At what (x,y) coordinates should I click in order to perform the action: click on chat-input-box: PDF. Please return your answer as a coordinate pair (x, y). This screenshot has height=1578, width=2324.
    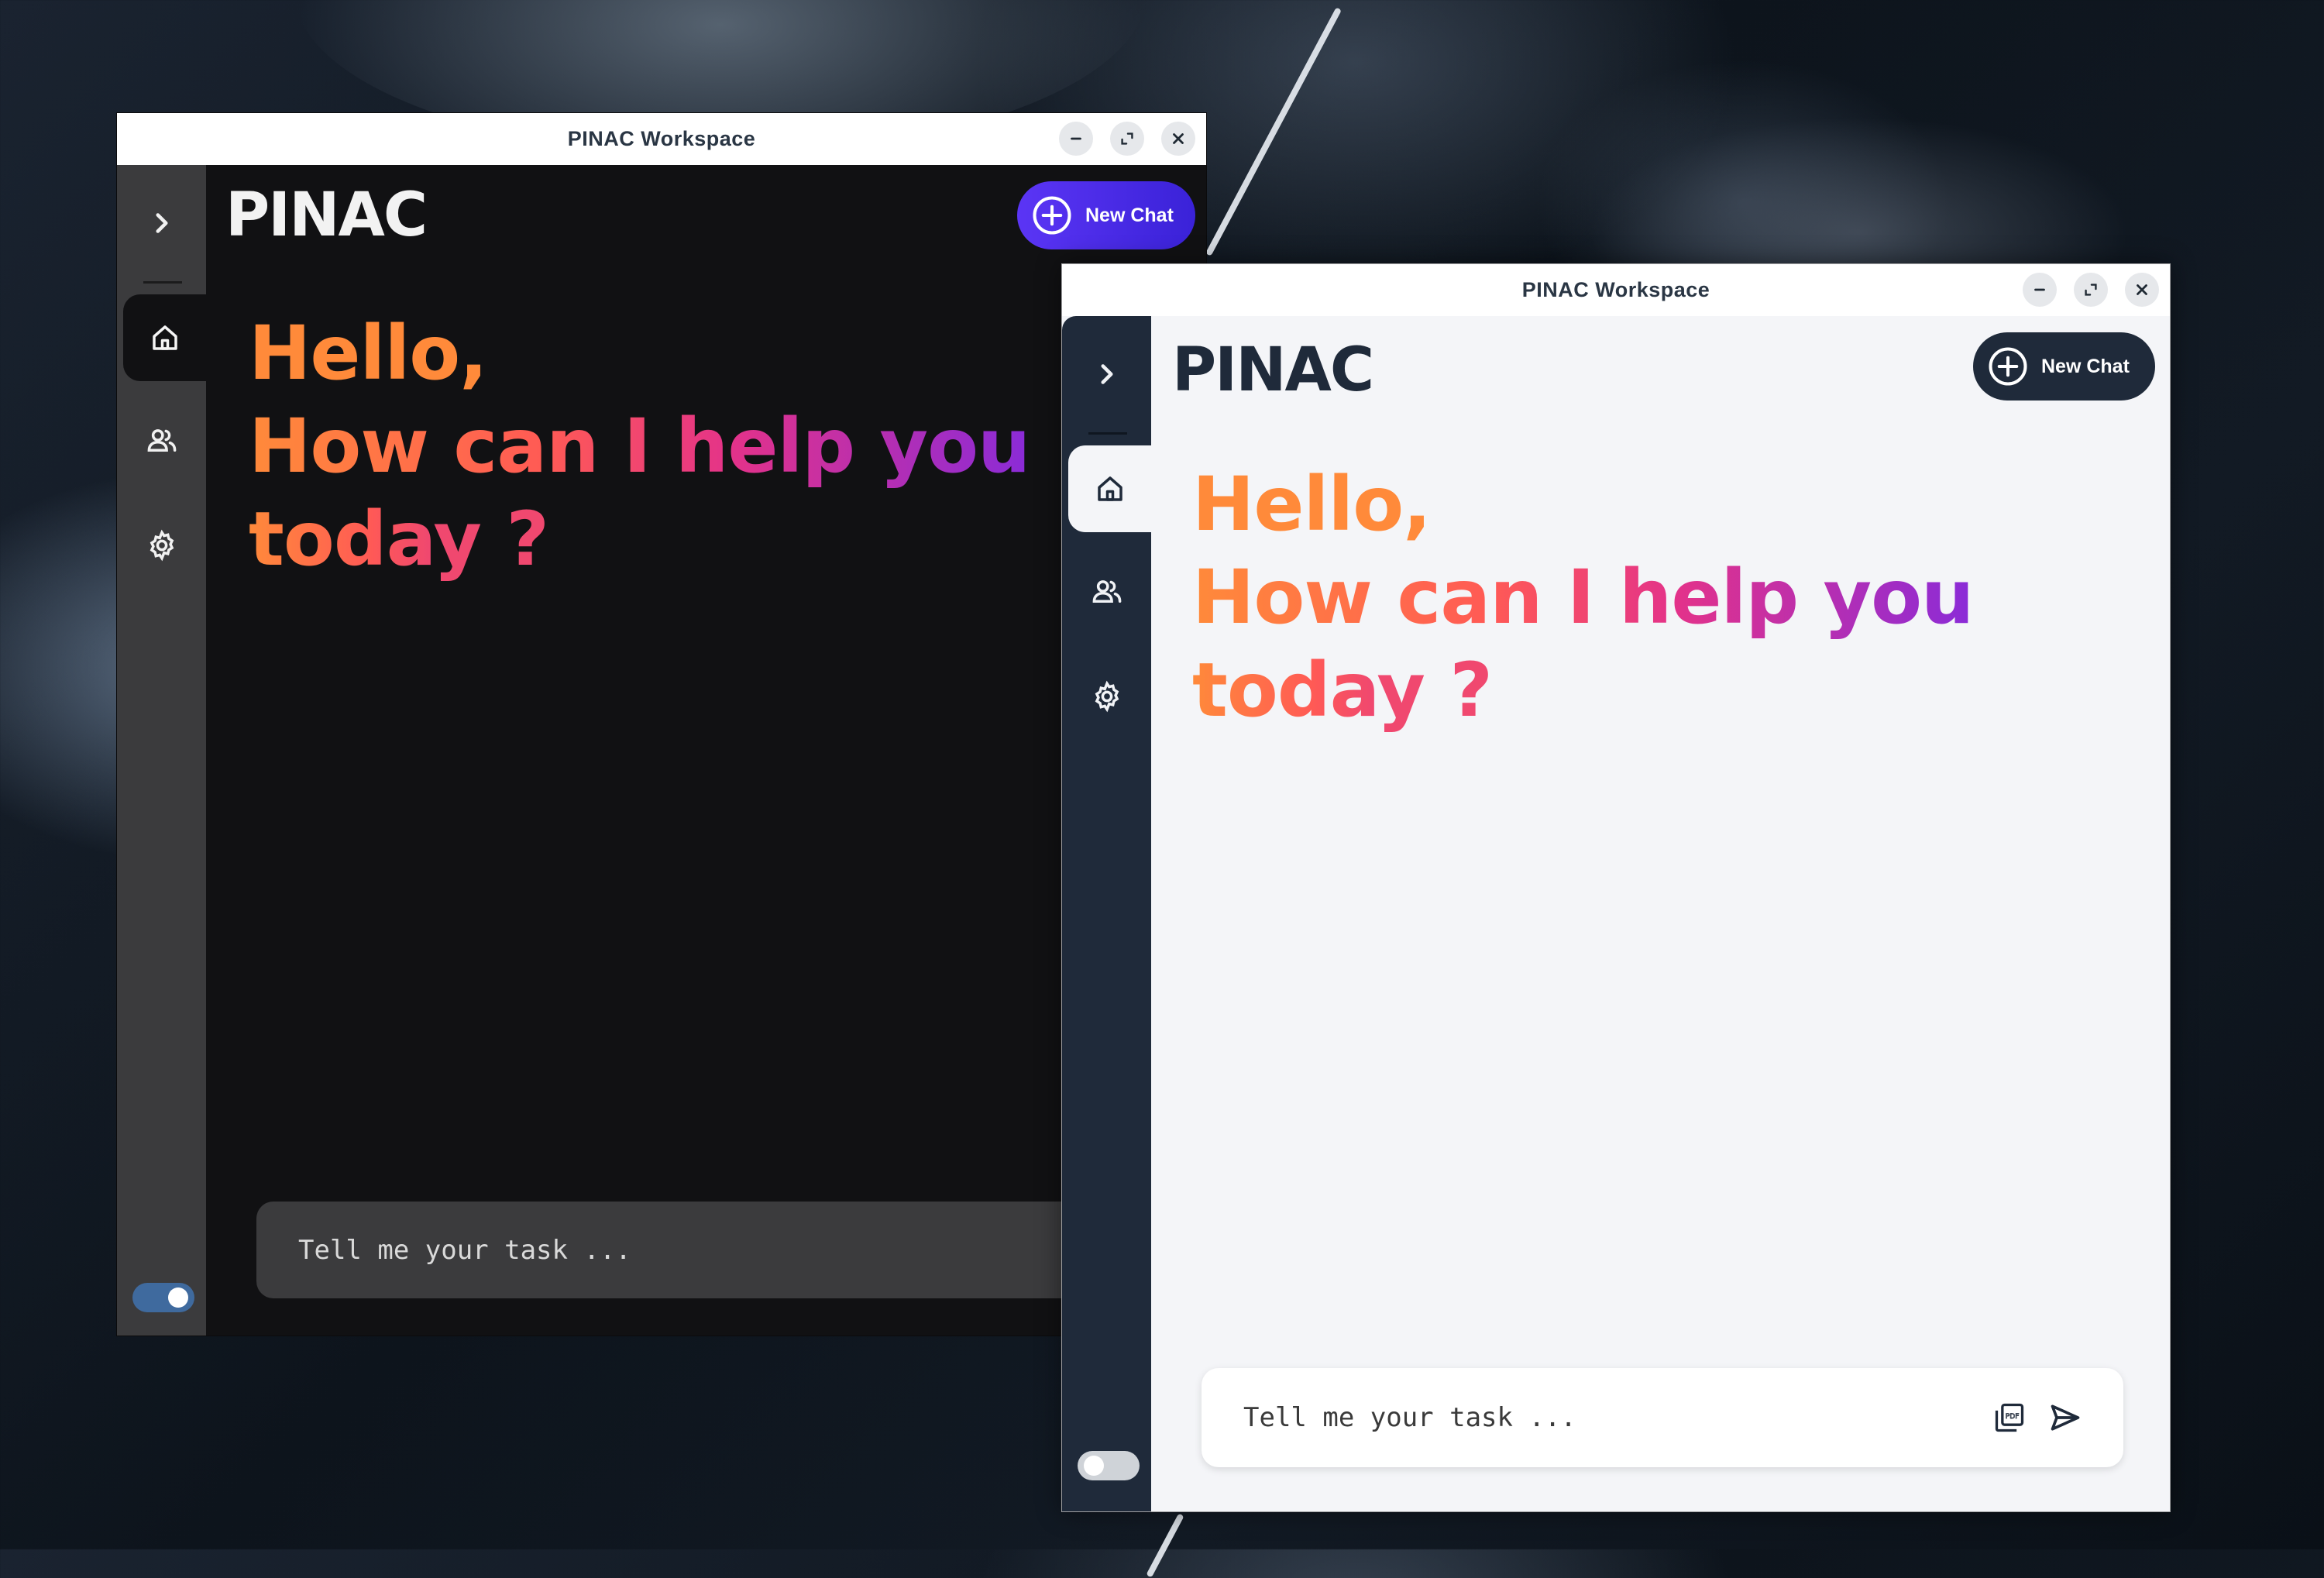
    Looking at the image, I should click on (1662, 1418).